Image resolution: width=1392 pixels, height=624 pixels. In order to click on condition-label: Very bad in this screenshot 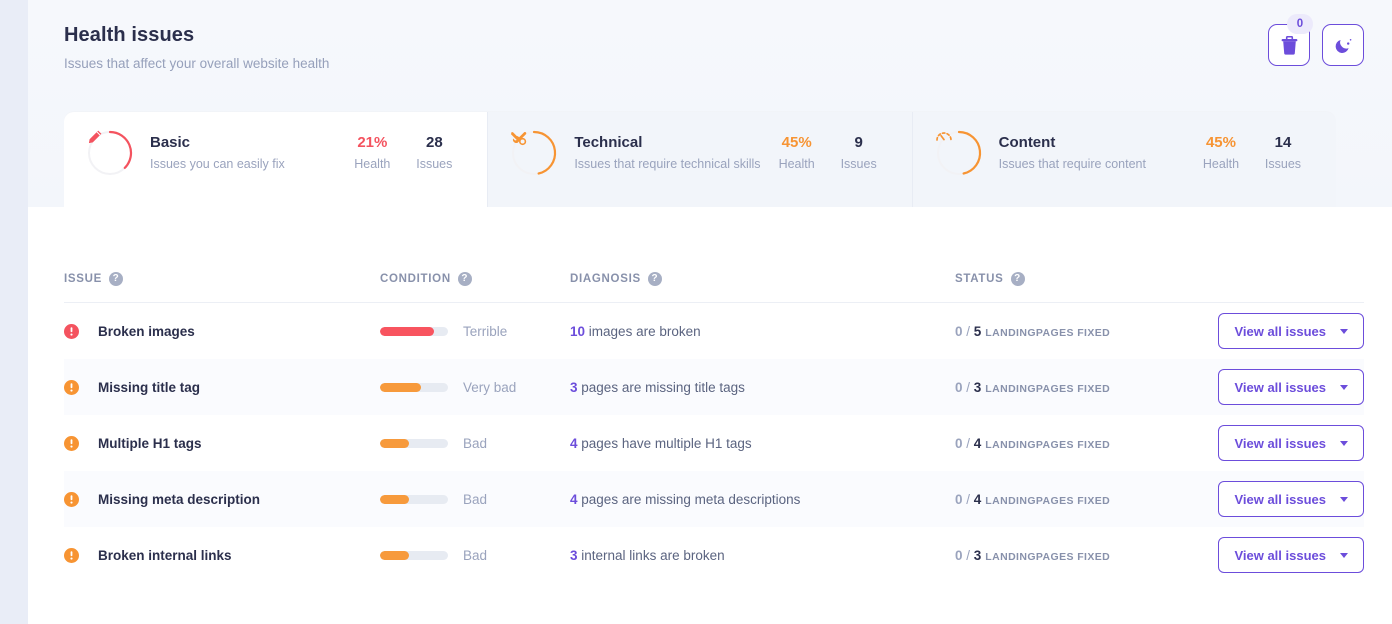, I will do `click(490, 387)`.